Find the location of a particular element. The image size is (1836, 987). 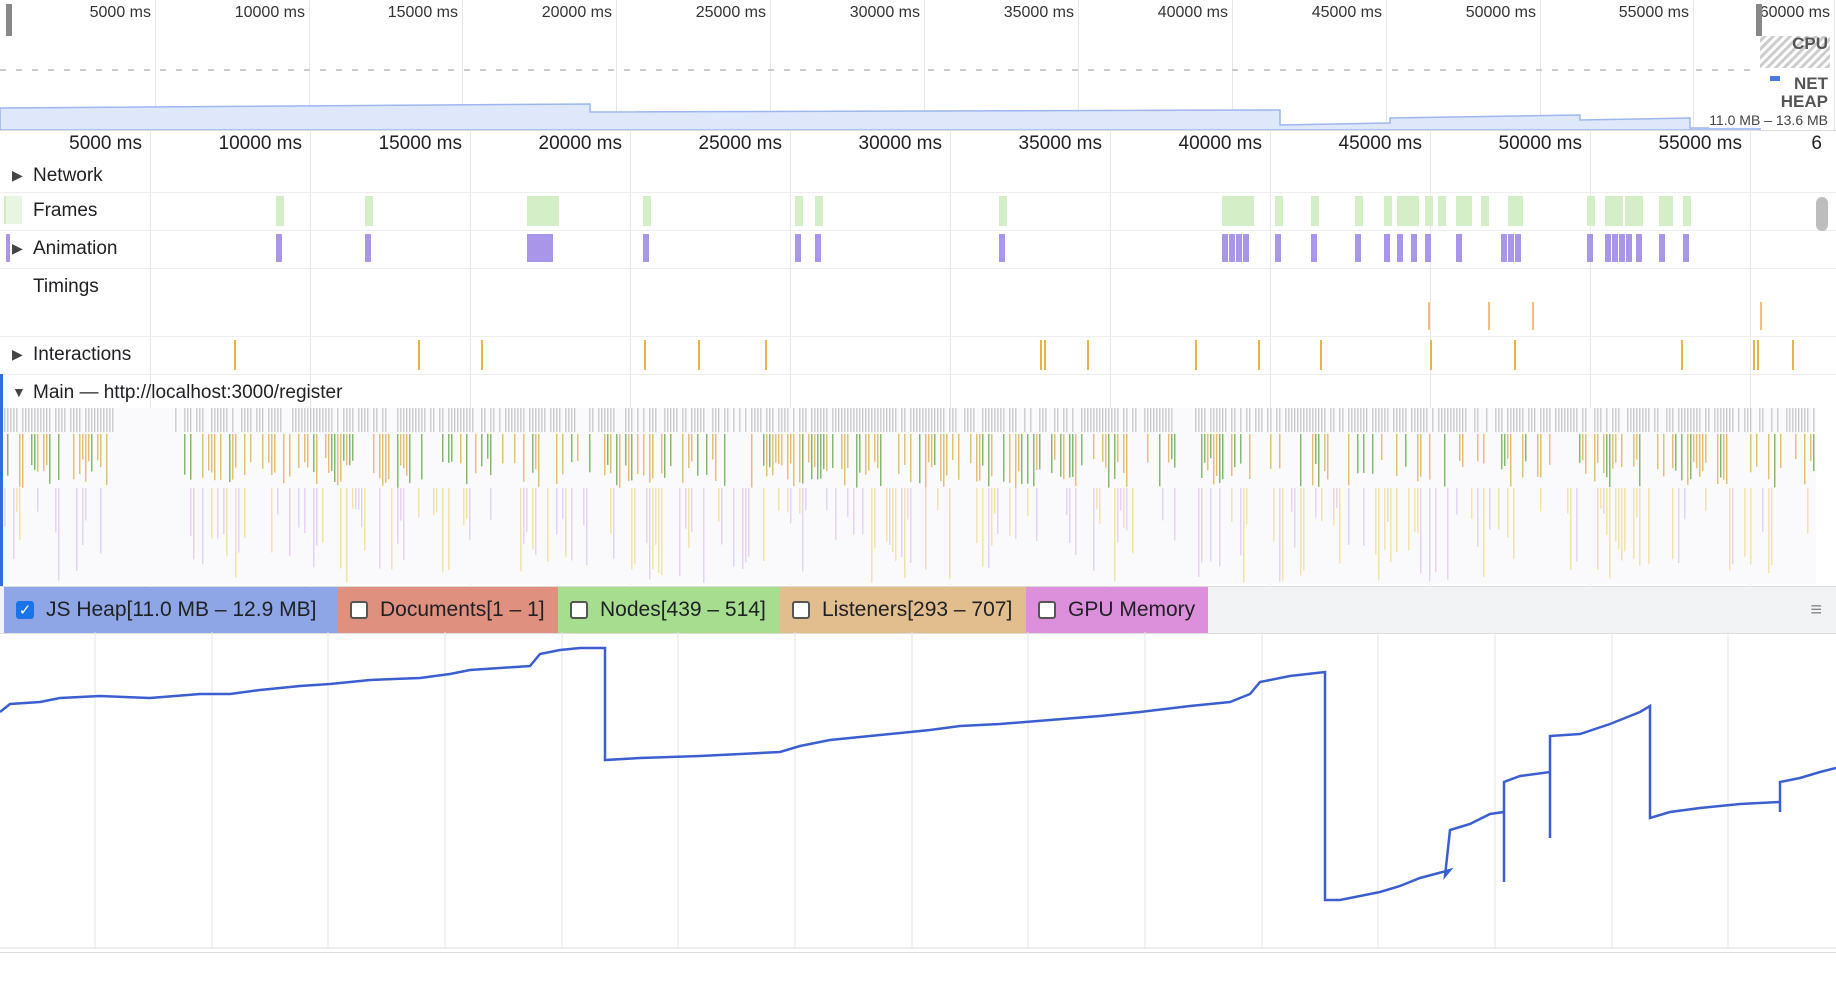

interactions-track: ▶ Interactions is located at coordinates (918, 355).